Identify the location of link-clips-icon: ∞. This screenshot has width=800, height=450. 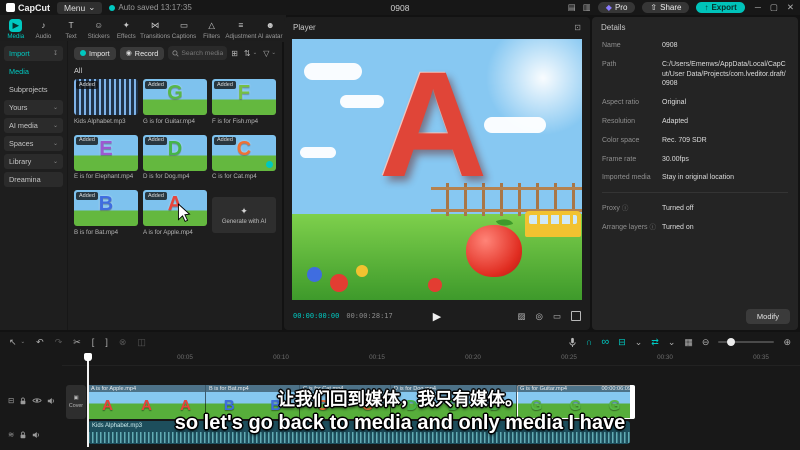
(605, 342).